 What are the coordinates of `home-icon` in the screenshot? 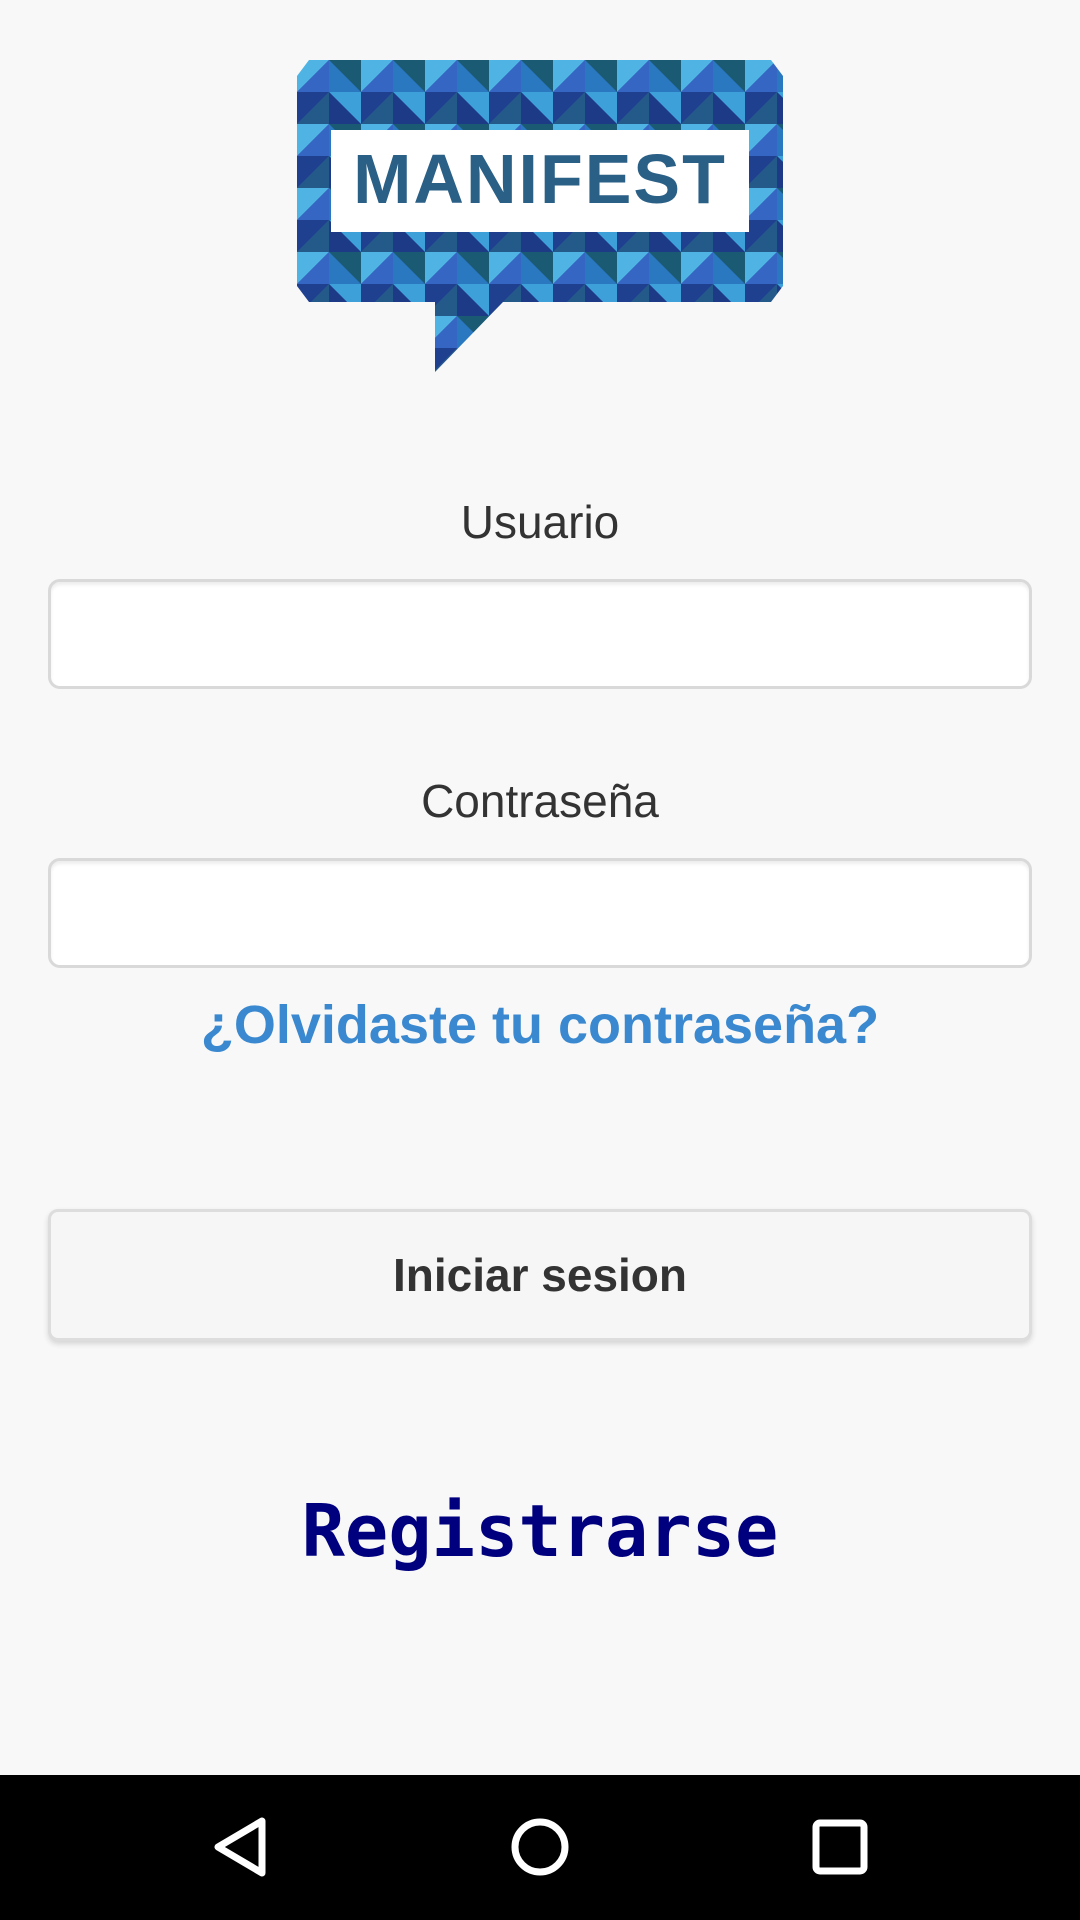 It's located at (540, 1847).